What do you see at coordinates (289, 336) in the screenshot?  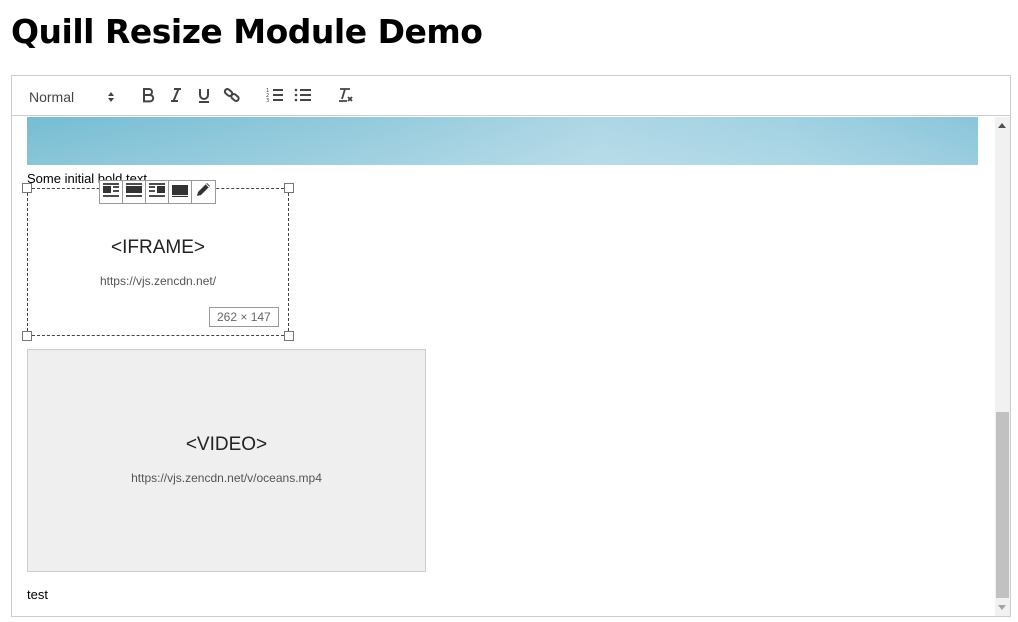 I see `resize-handle-bottom-right` at bounding box center [289, 336].